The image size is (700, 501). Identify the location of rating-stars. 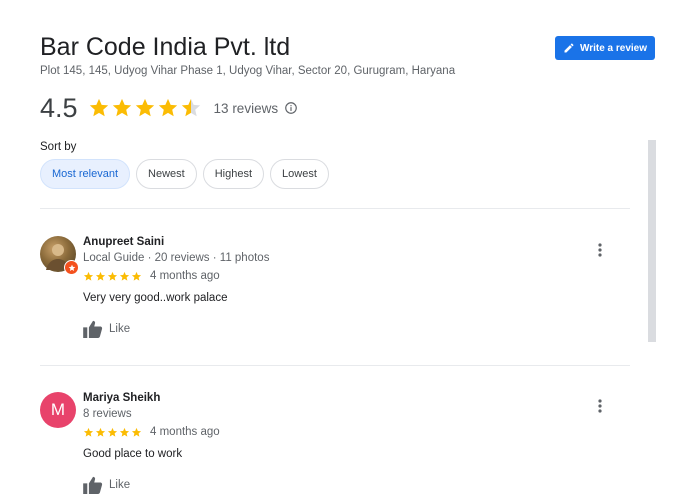
(145, 108).